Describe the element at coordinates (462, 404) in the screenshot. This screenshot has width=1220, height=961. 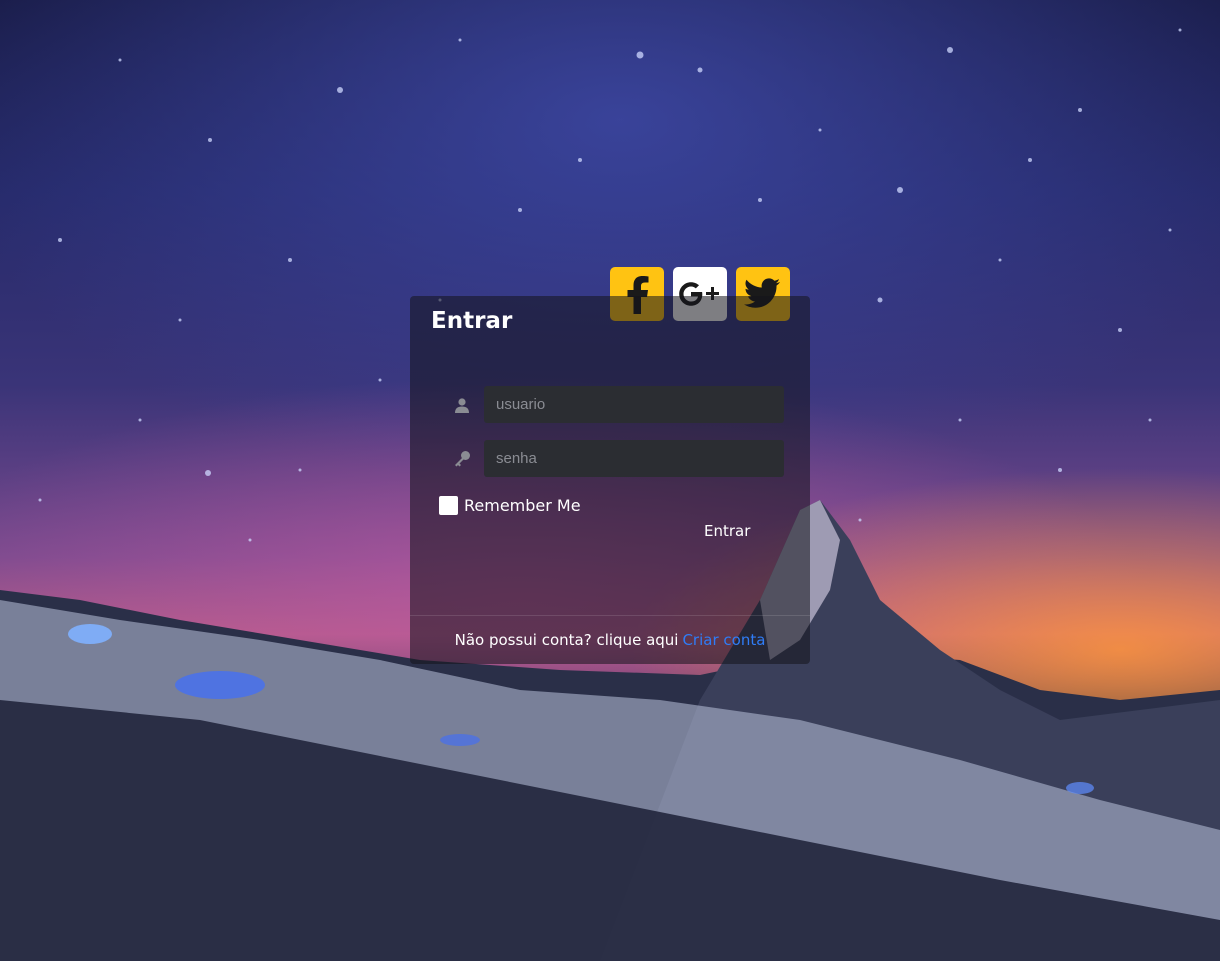
I see `user-icon` at that location.